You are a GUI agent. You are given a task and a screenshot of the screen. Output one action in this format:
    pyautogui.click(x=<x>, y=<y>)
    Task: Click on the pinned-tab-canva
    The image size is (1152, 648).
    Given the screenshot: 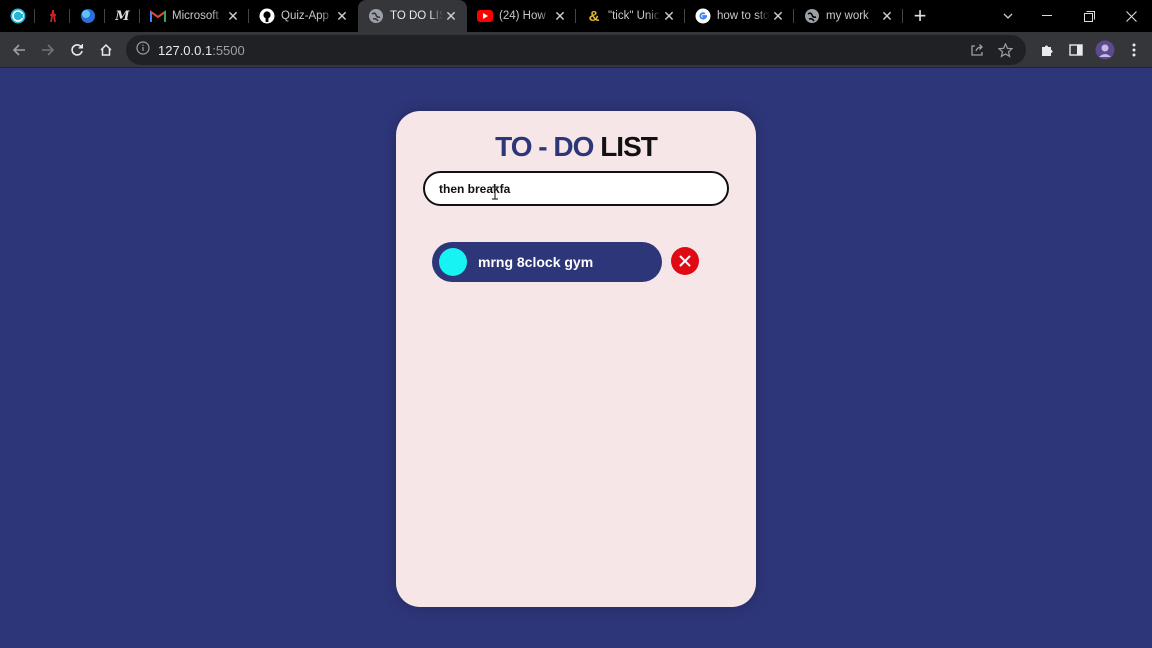 What is the action you would take?
    pyautogui.click(x=17, y=16)
    